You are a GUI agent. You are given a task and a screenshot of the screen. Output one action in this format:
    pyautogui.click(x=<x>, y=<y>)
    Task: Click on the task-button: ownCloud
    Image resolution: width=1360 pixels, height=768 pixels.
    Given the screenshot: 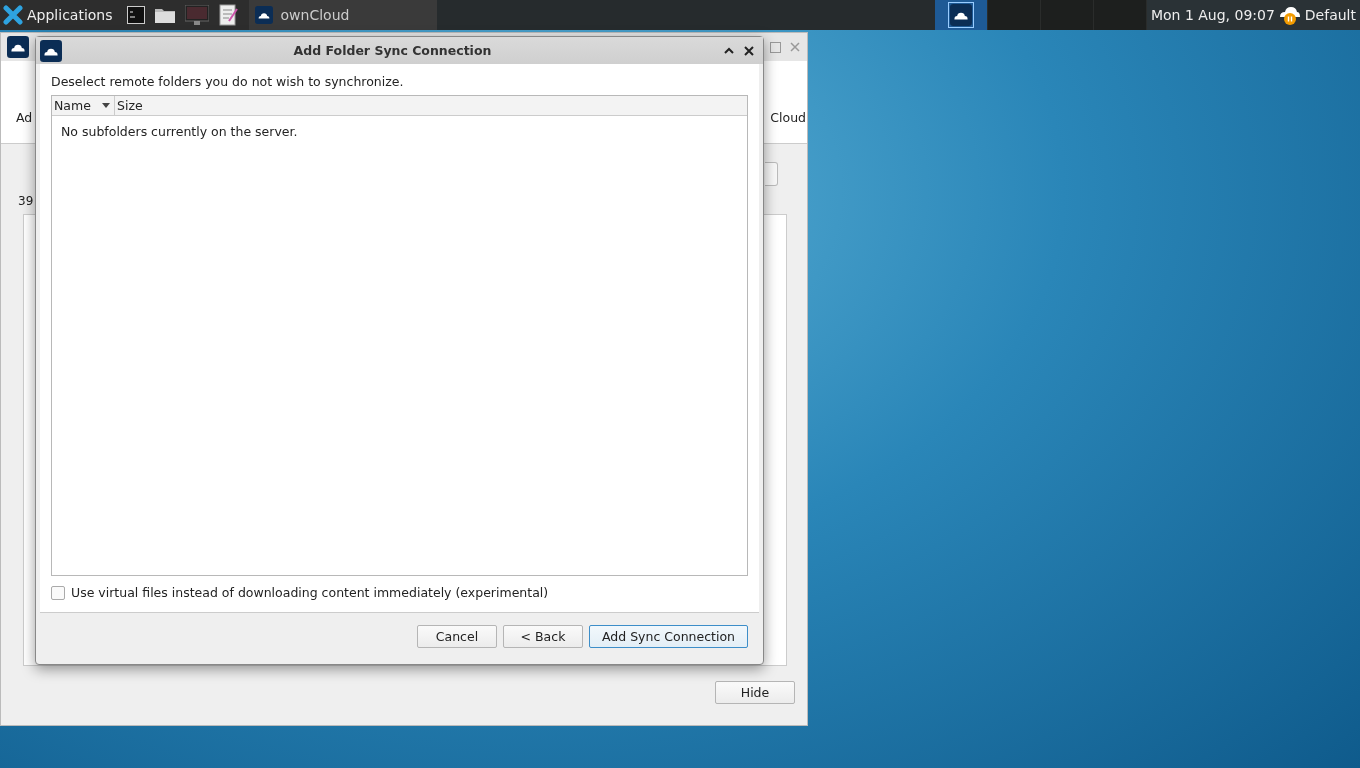 What is the action you would take?
    pyautogui.click(x=342, y=15)
    